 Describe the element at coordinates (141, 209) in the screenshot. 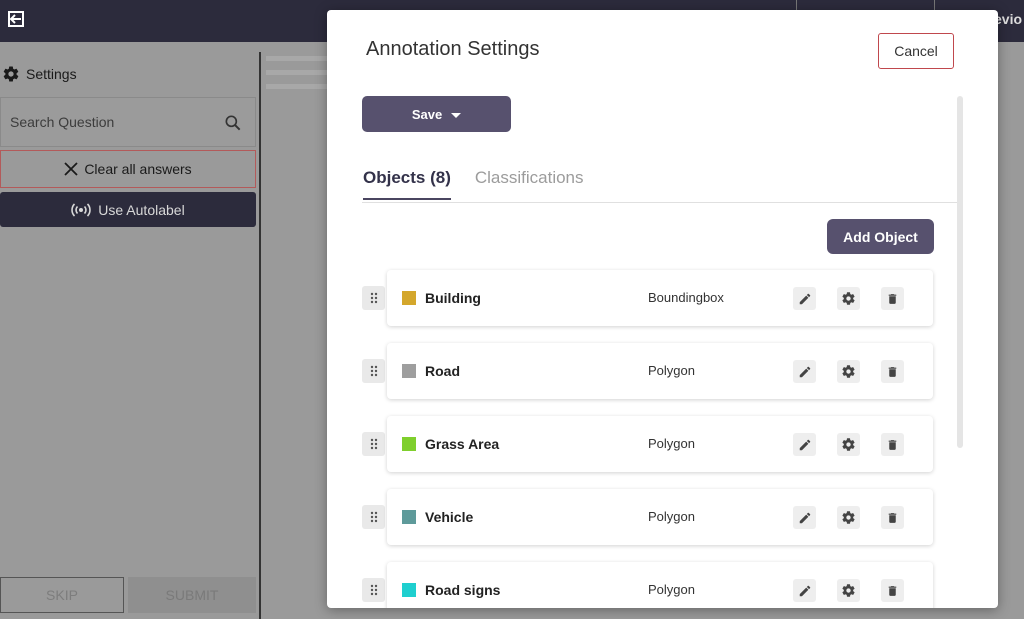

I see `use-autolabel-label: Use Autolabel` at that location.